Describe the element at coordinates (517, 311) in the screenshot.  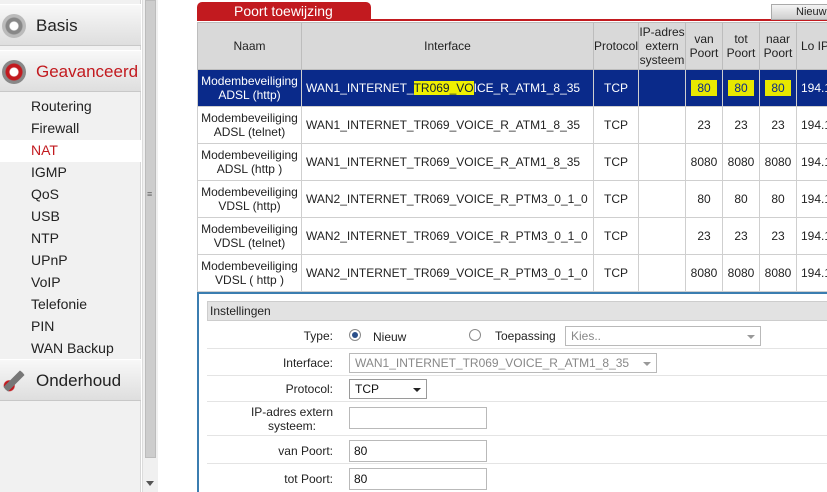
I see `settings-title: Instellingen` at that location.